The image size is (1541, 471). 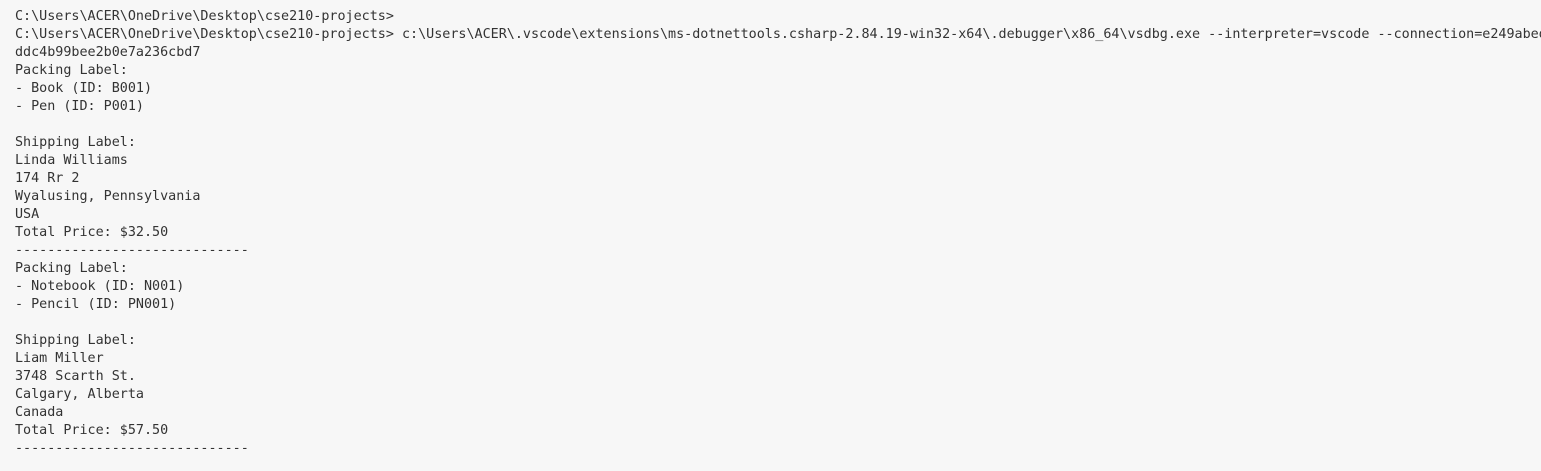 I want to click on shipping-city-state: Wyalusing, Pennsylvania, so click(x=108, y=196).